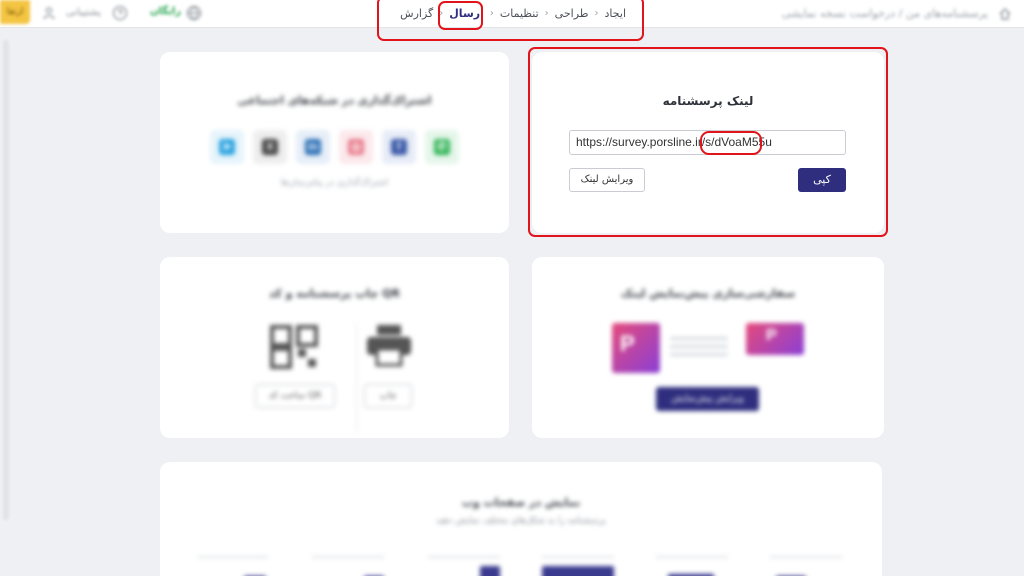 The height and width of the screenshot is (576, 1024). Describe the element at coordinates (466, 13) in the screenshot. I see `step-send: ارسال` at that location.